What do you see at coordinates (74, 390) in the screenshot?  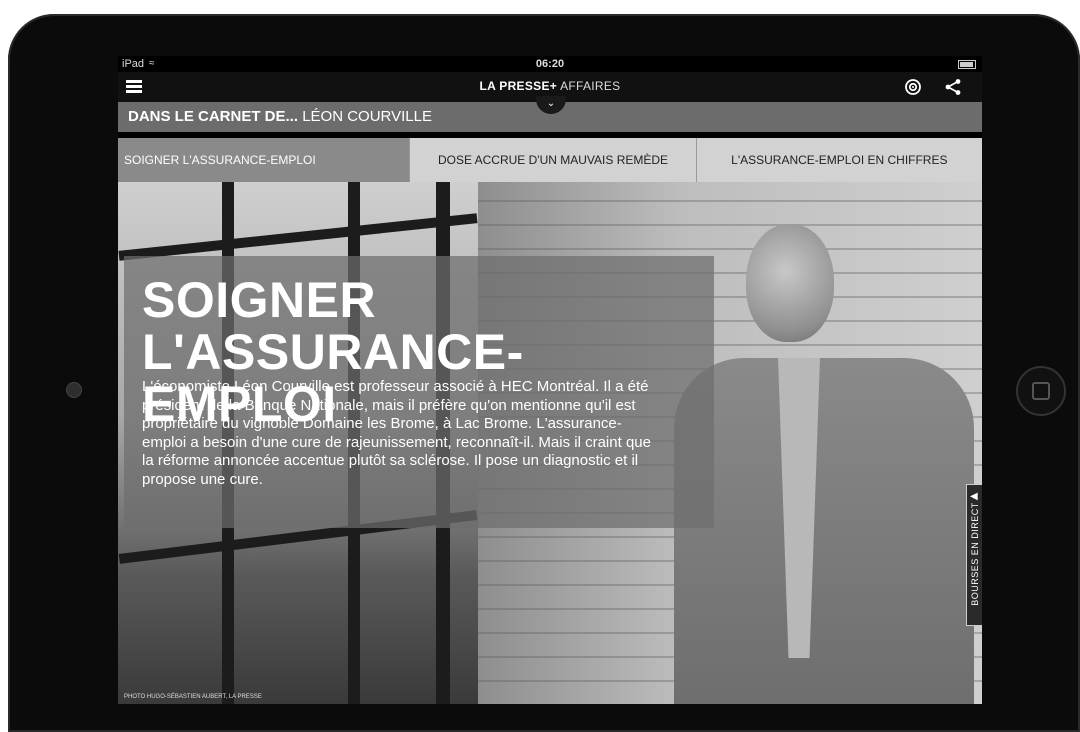 I see `camera-icon` at bounding box center [74, 390].